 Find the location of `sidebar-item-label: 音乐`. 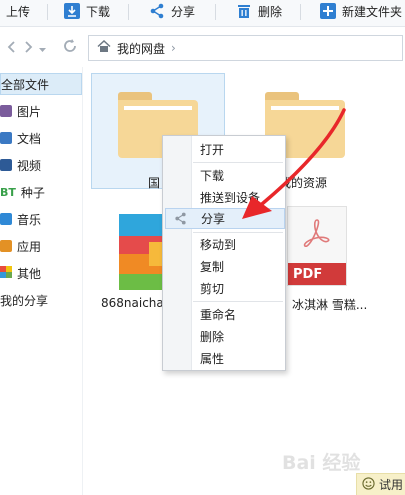

sidebar-item-label: 音乐 is located at coordinates (29, 219).